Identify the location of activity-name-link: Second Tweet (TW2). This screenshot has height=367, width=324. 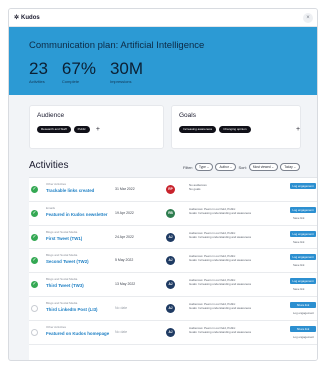
(67, 261).